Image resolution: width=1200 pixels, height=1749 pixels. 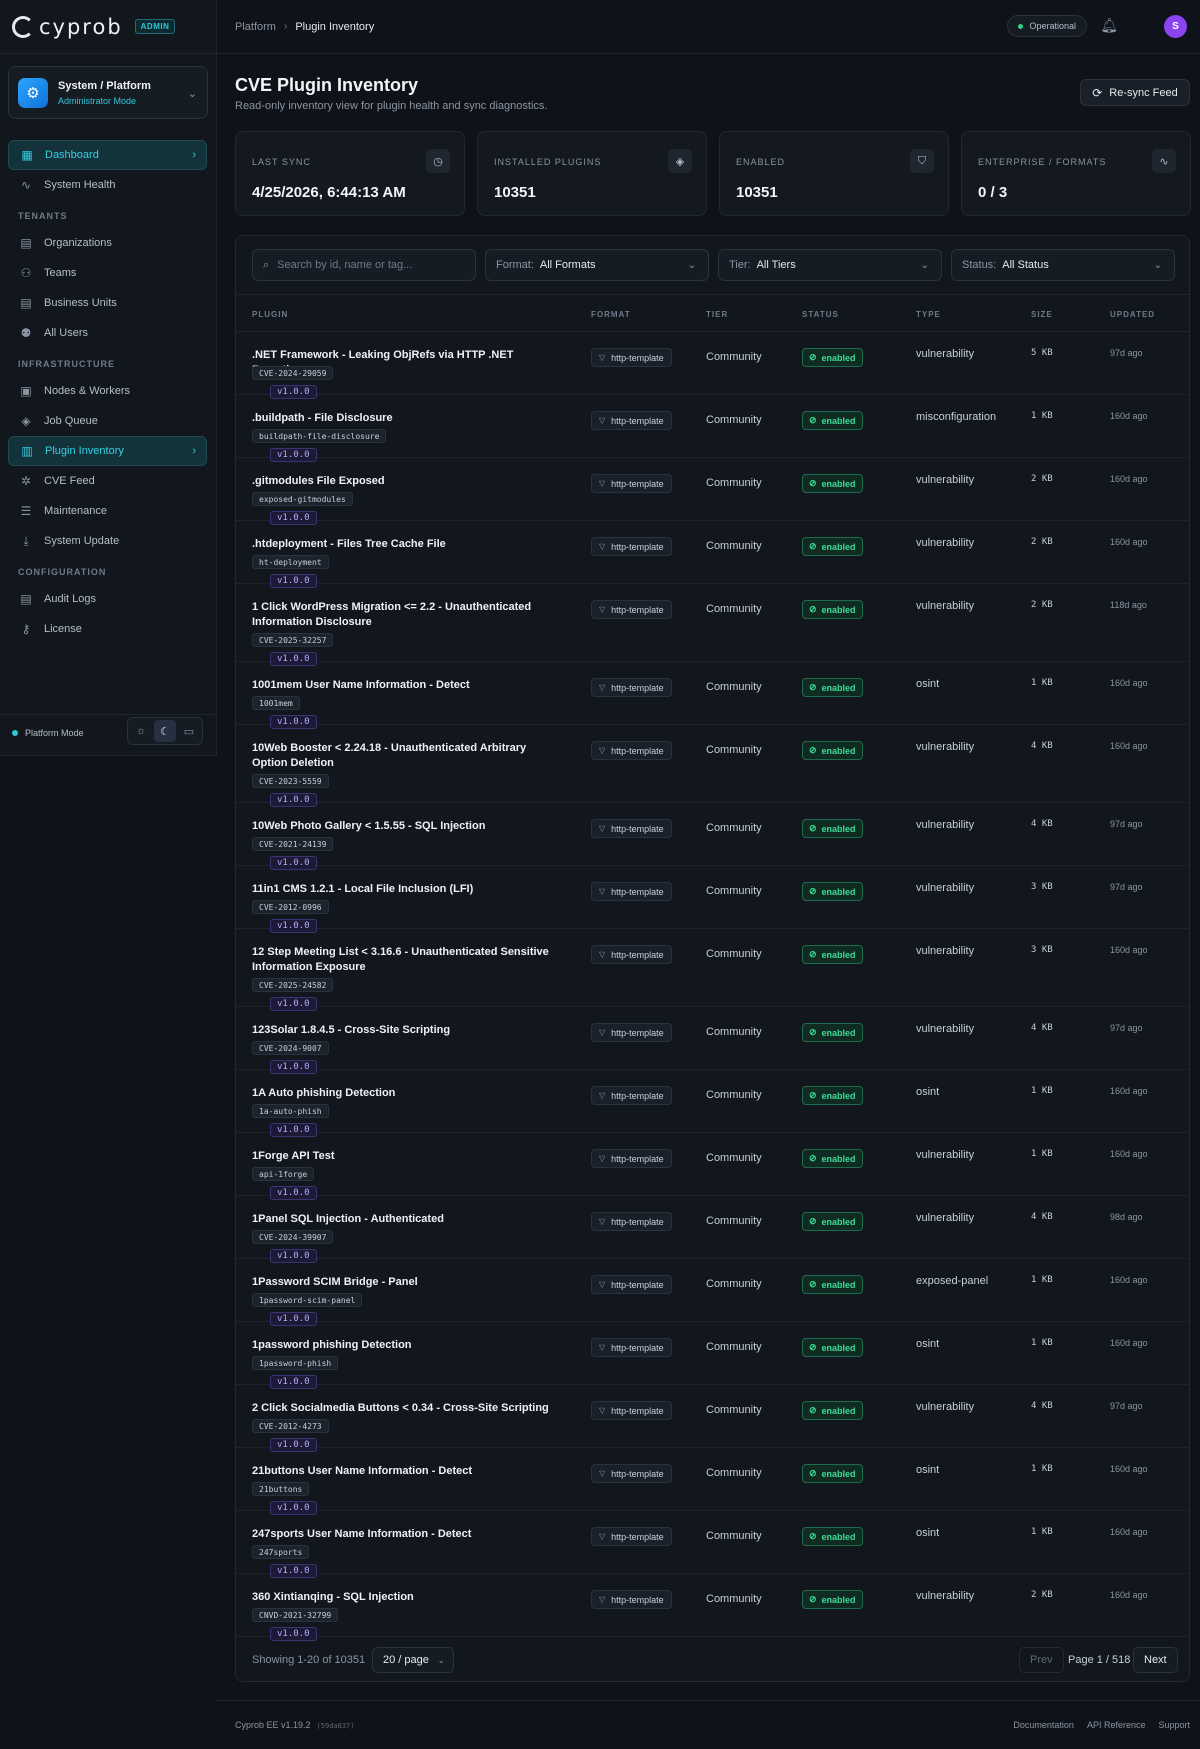 I want to click on sidebar-item-all-users: ⚉ All Users, so click(x=107, y=333).